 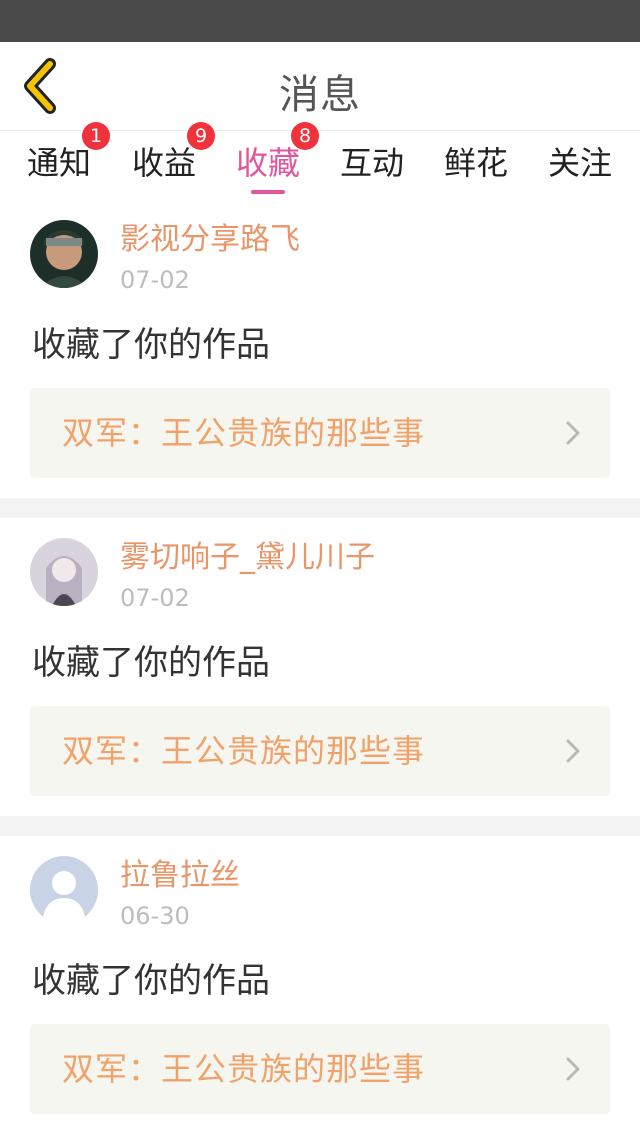 I want to click on tab-notifications: 通知 1, so click(x=62, y=161).